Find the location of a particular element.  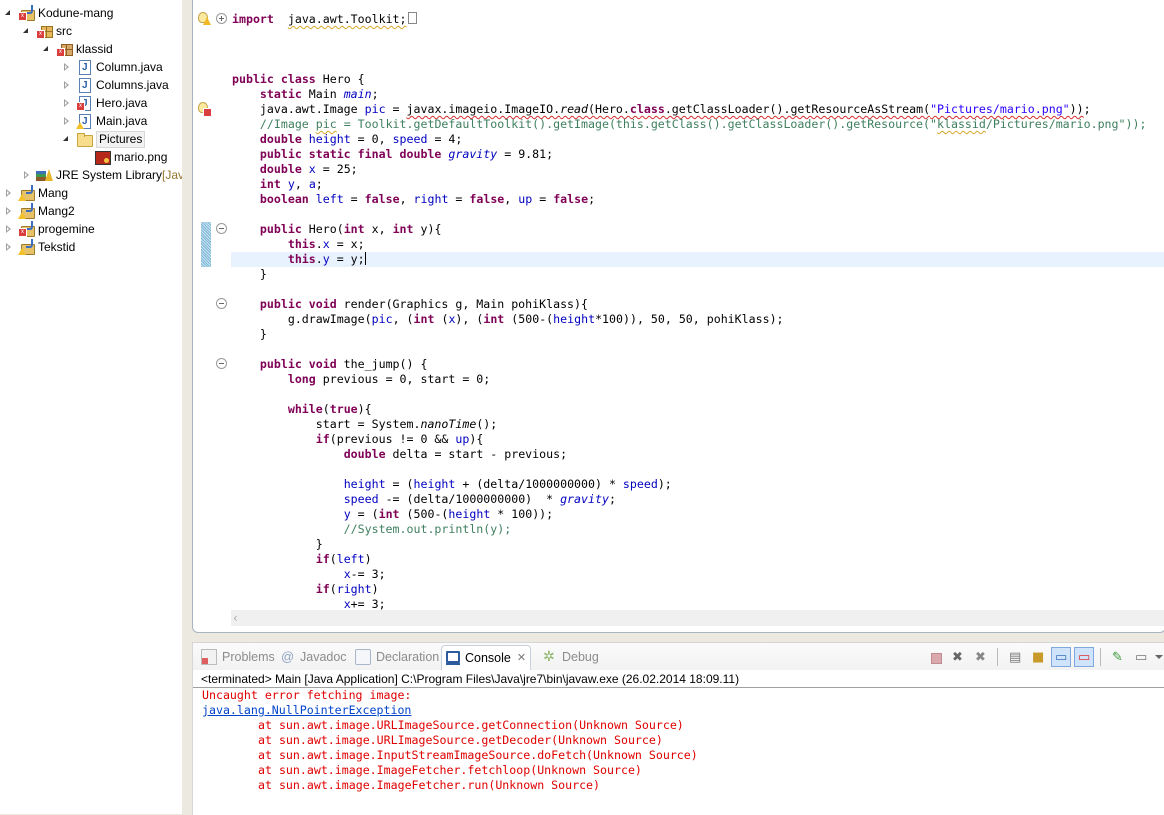

horizontal-scrollbar: ‹ is located at coordinates (697, 618).